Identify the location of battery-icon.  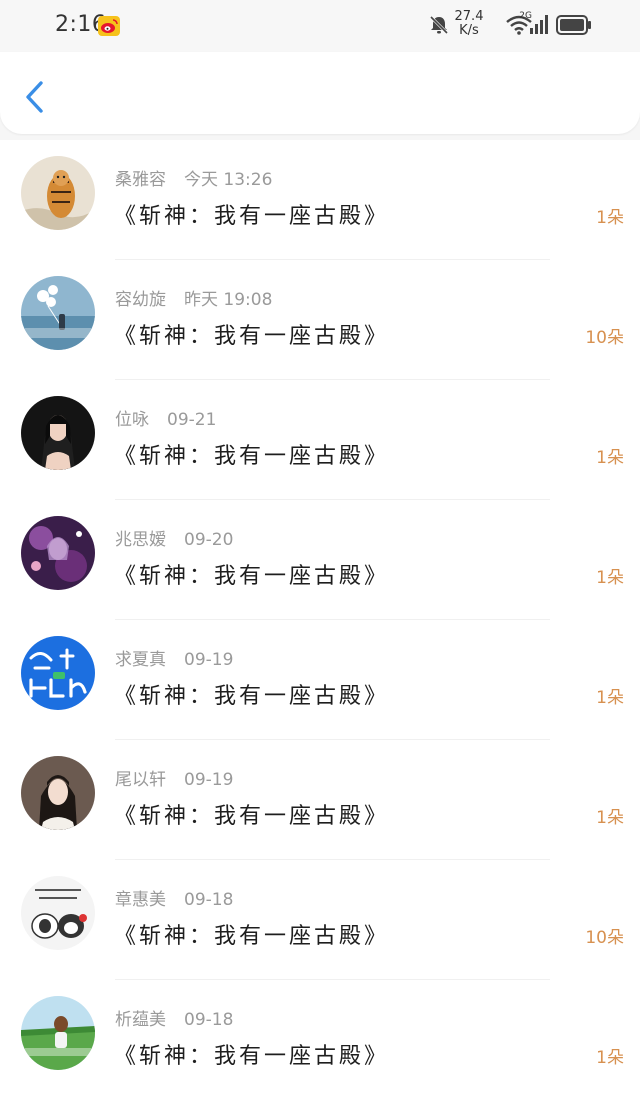
(573, 25).